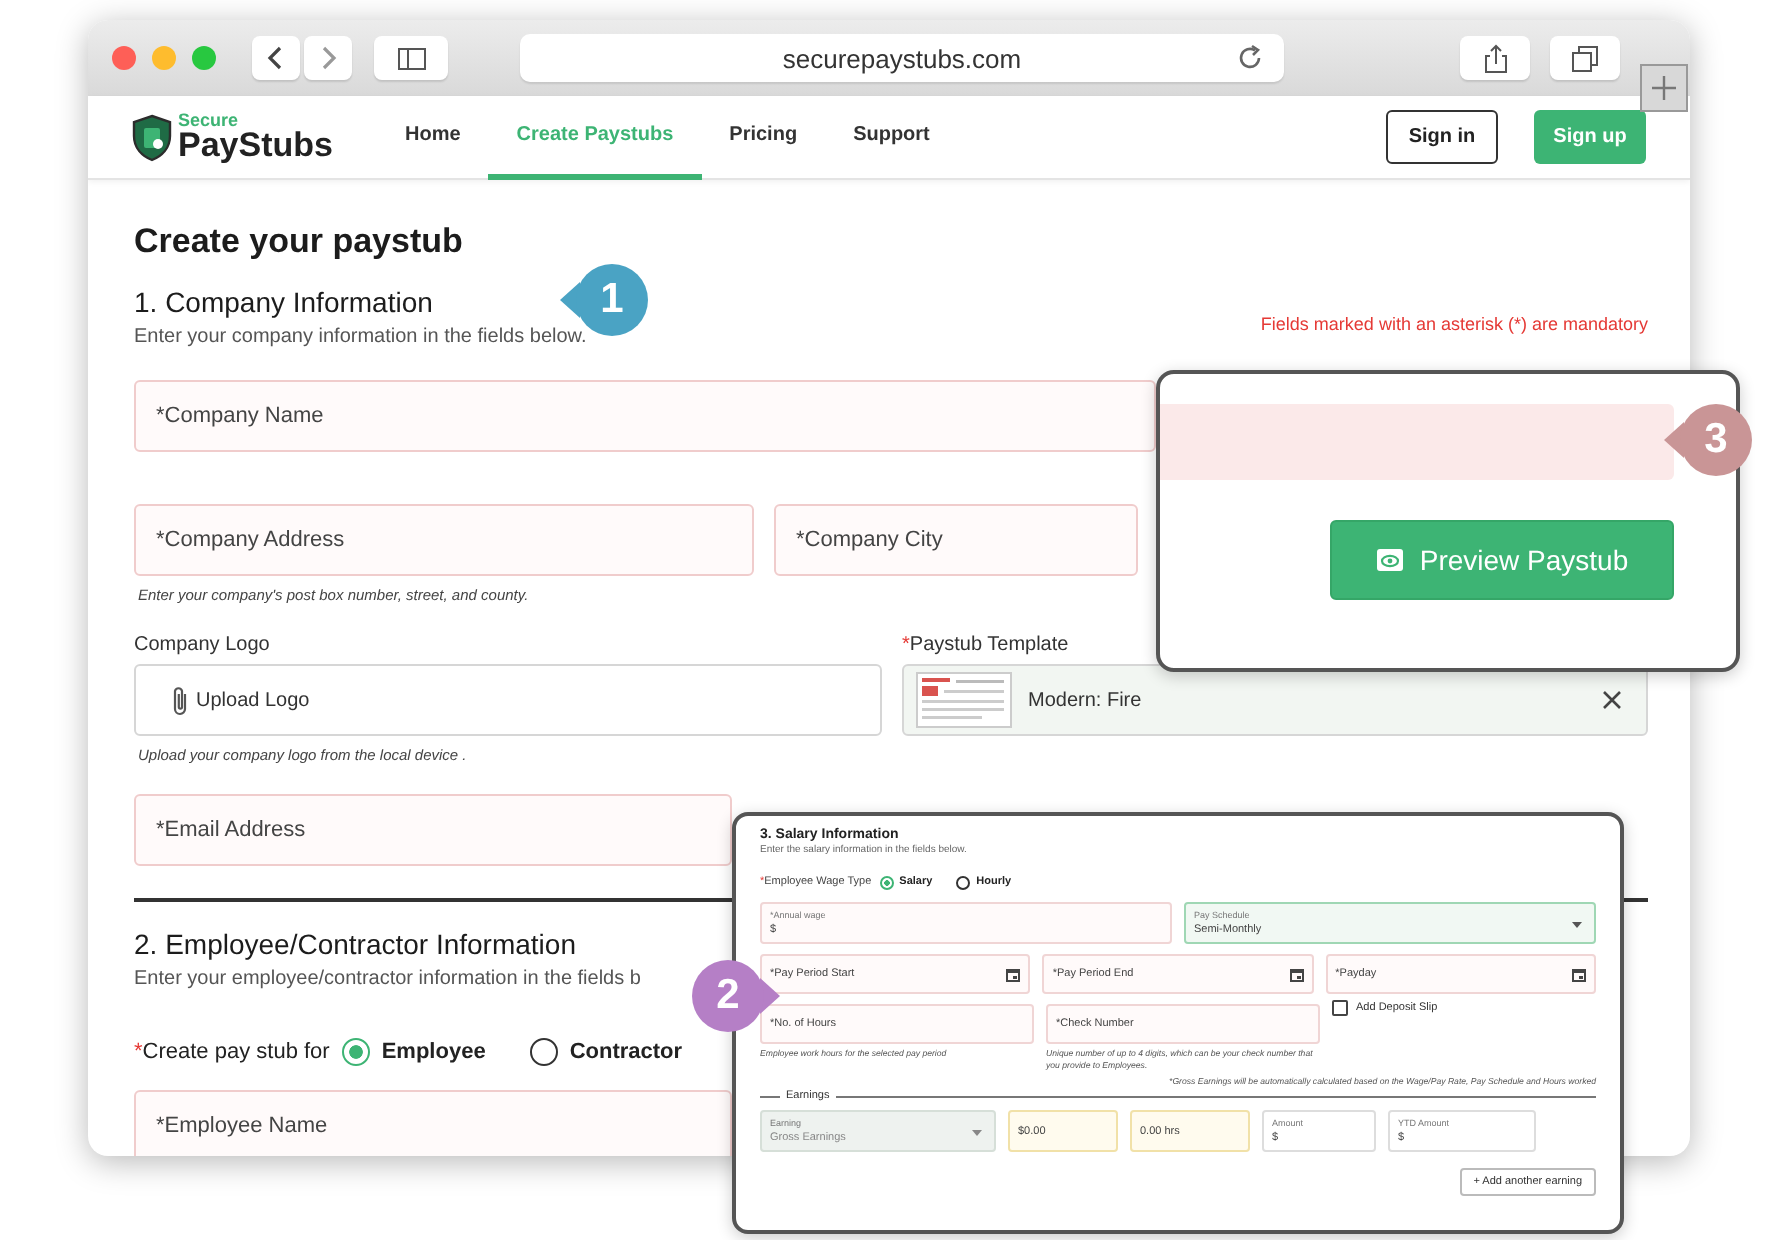 This screenshot has height=1240, width=1770. I want to click on plus-icon, so click(1664, 88).